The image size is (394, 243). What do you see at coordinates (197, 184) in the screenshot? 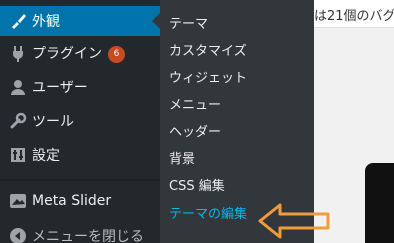
I see `submenu-item-css-edit: CSS 編集` at bounding box center [197, 184].